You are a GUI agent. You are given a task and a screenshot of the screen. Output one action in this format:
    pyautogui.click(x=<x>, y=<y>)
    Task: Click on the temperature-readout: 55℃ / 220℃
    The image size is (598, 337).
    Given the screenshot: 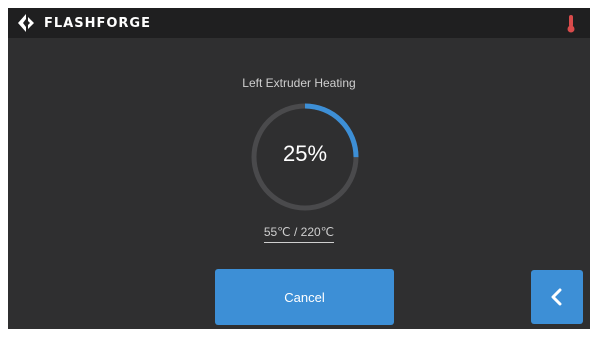 What is the action you would take?
    pyautogui.click(x=299, y=234)
    